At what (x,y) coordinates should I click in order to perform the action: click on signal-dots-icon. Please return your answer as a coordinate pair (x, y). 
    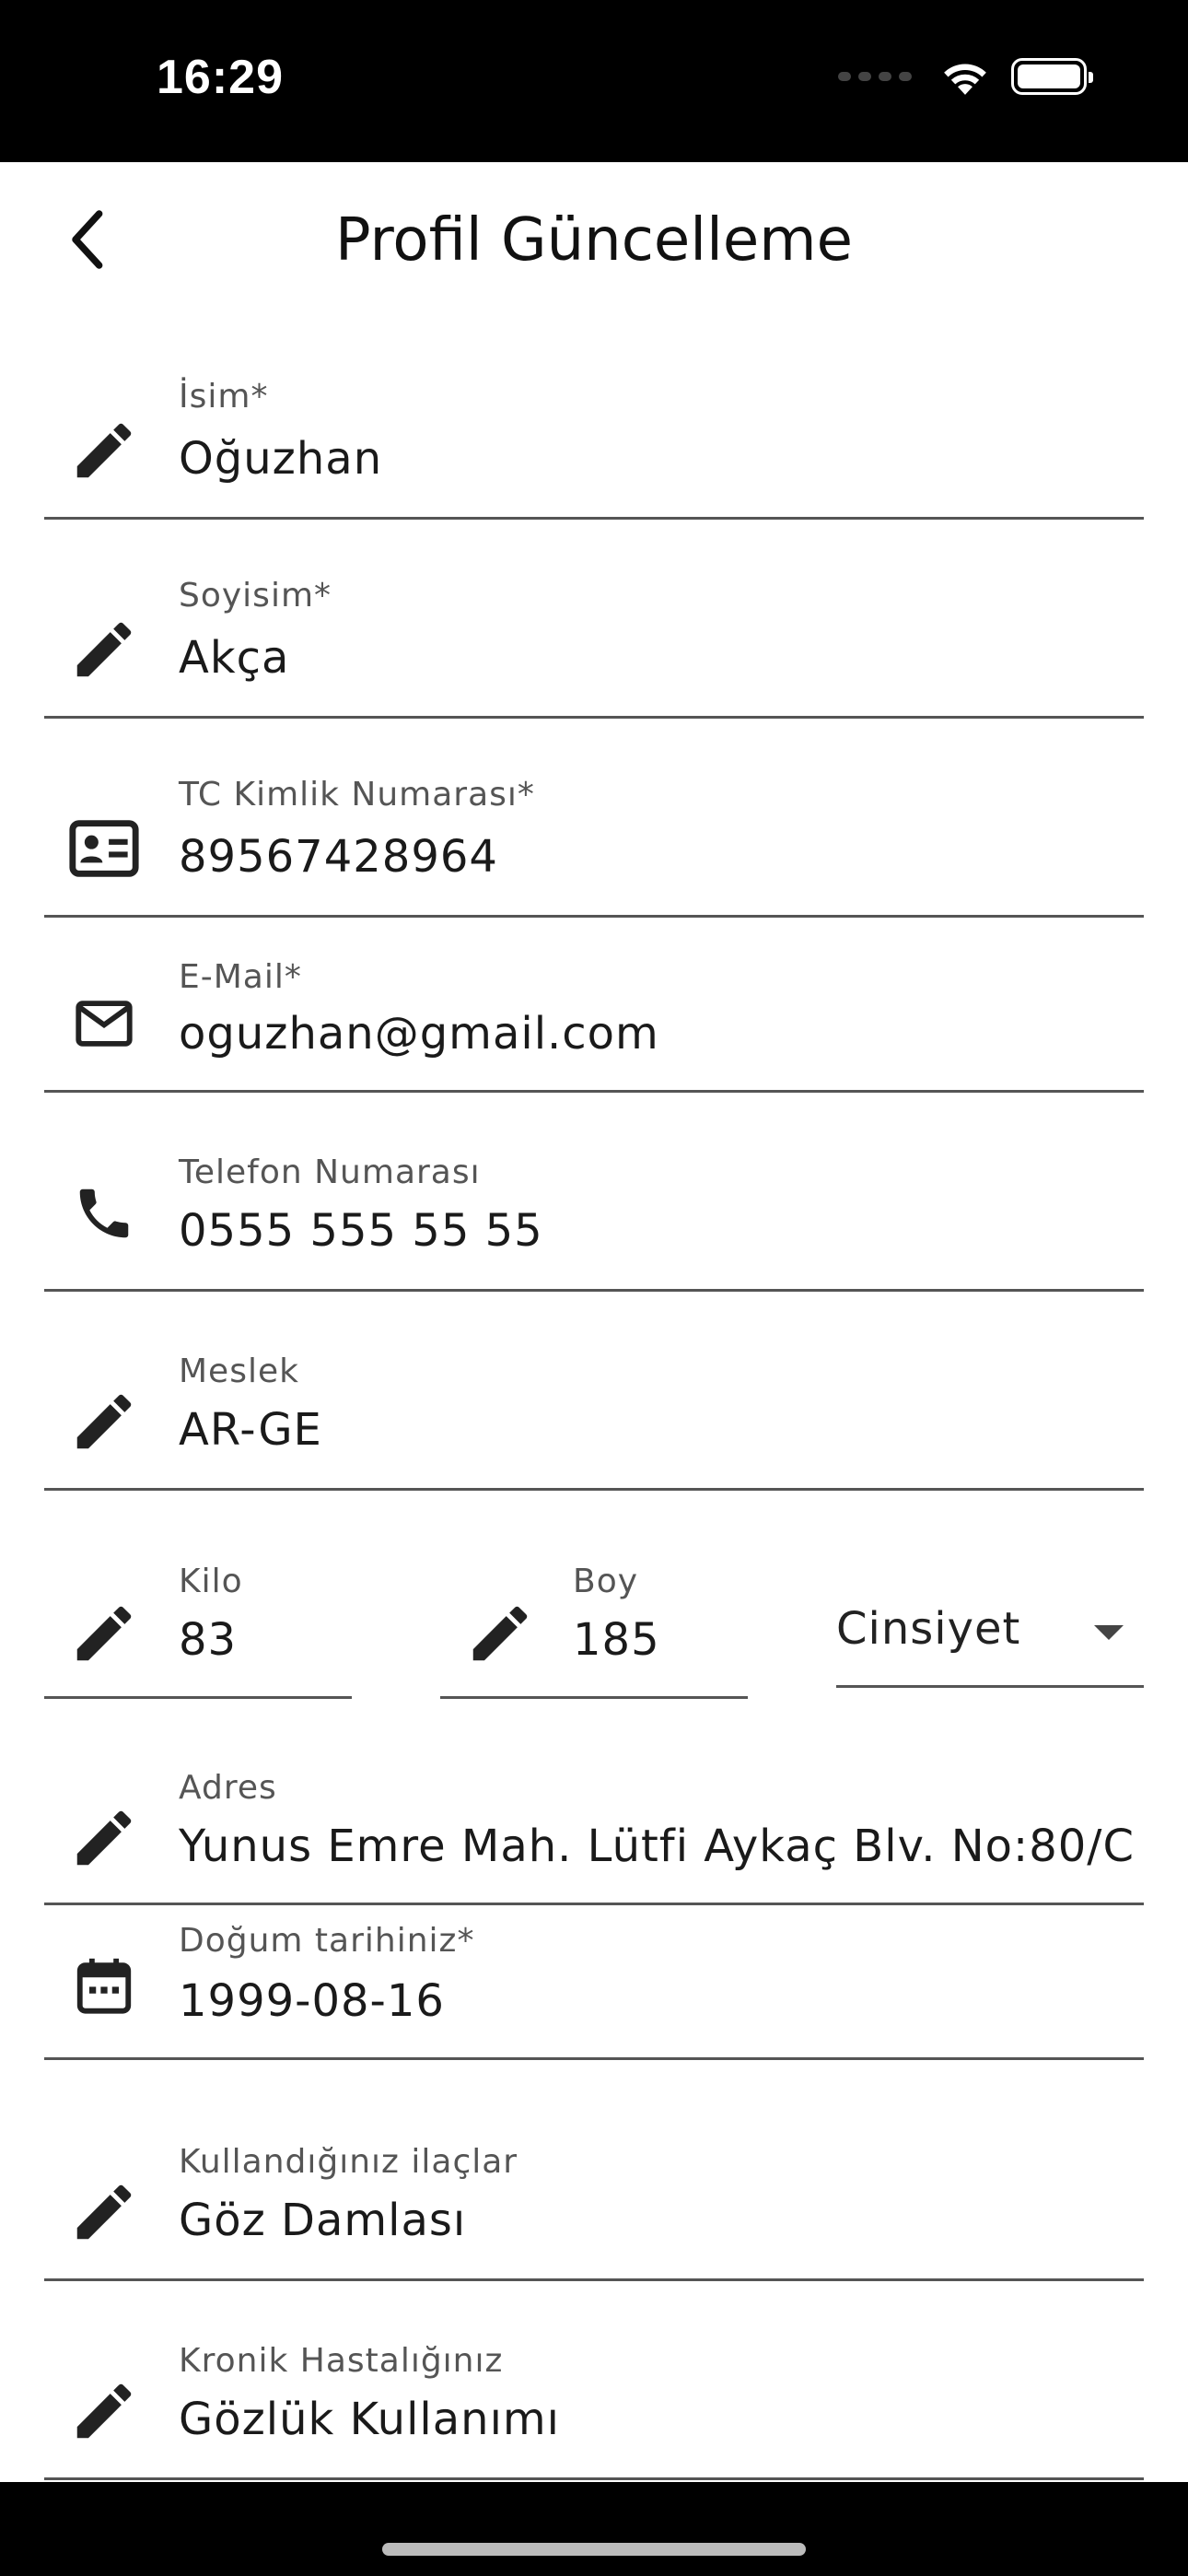
    Looking at the image, I should click on (875, 76).